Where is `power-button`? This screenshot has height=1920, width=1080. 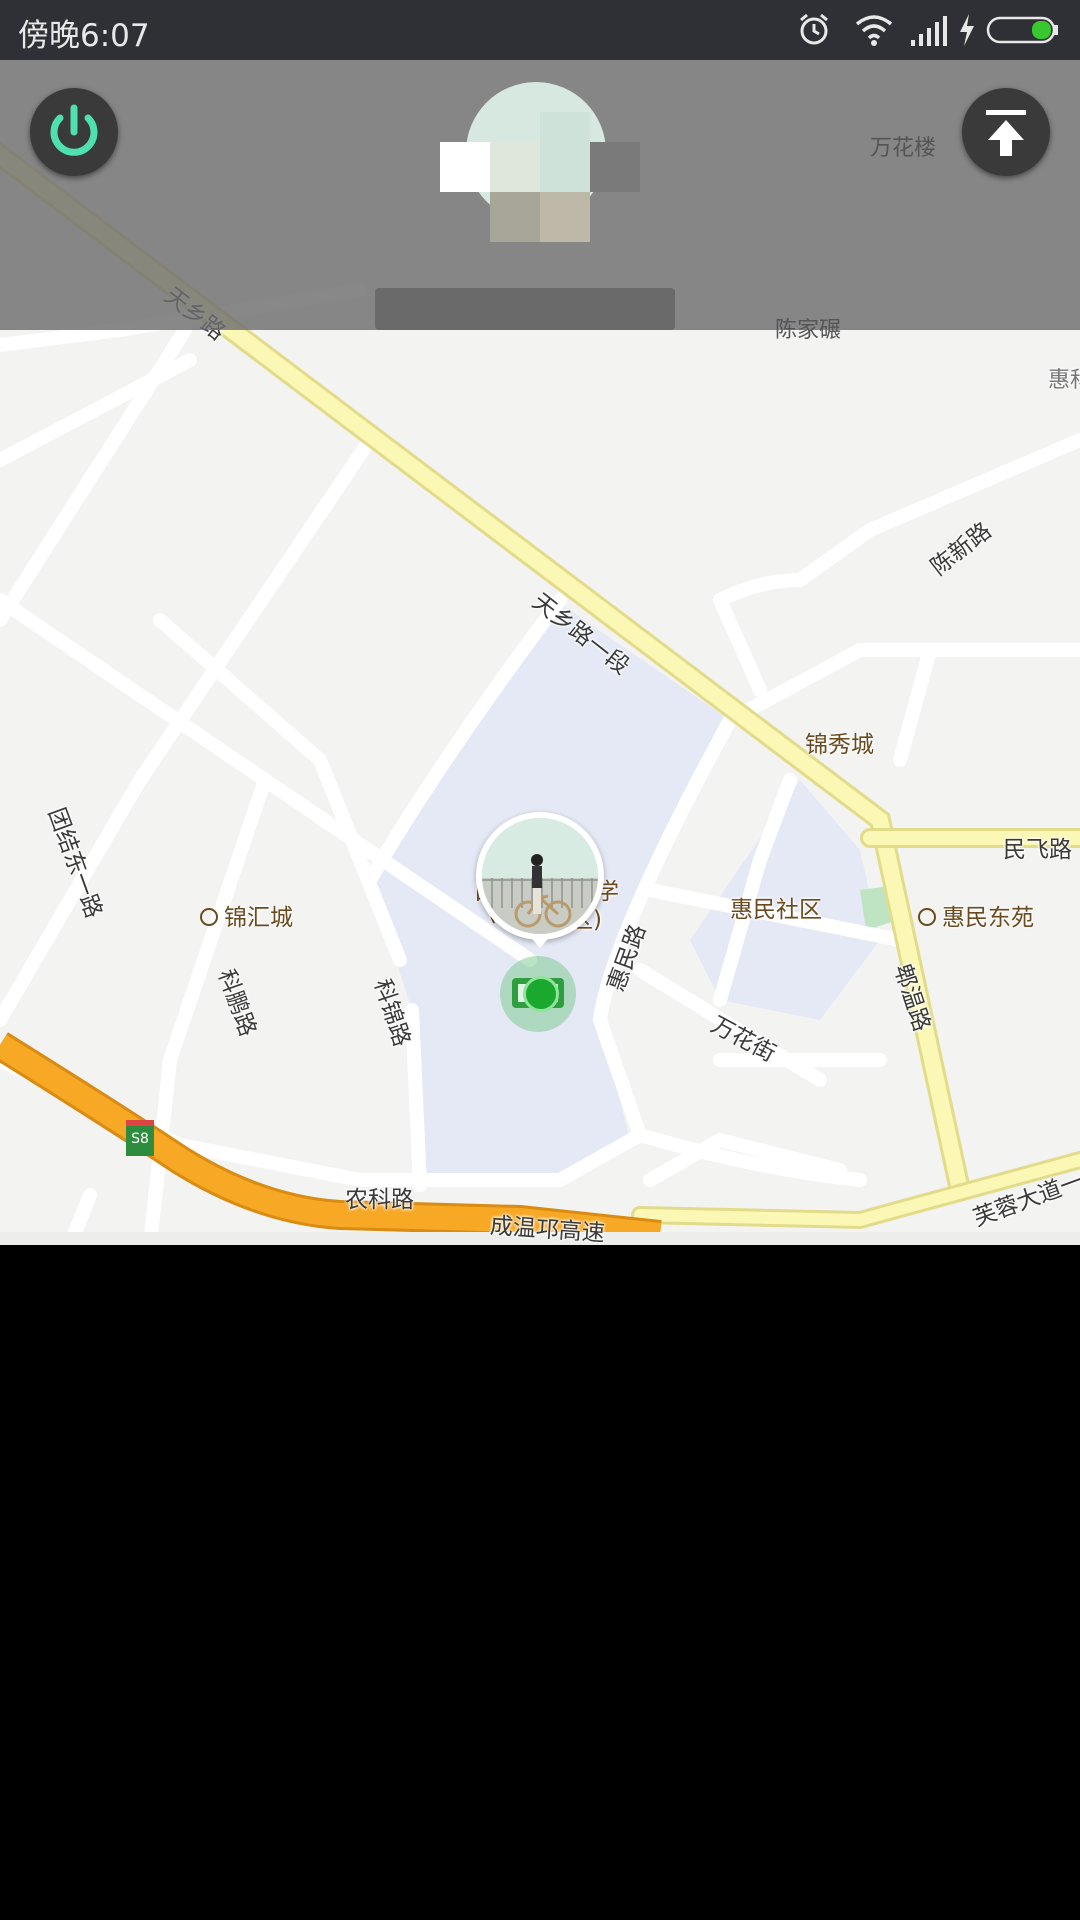
power-button is located at coordinates (74, 132).